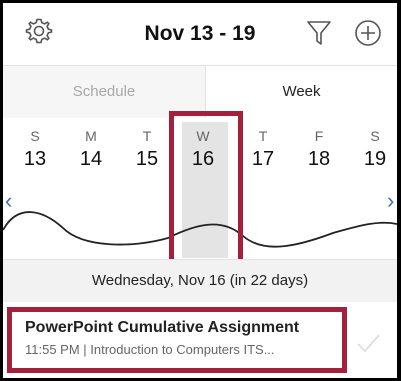 Image resolution: width=401 pixels, height=381 pixels. What do you see at coordinates (200, 281) in the screenshot?
I see `selected-date-label: Wednesday, Nov 16 (in 22 days)` at bounding box center [200, 281].